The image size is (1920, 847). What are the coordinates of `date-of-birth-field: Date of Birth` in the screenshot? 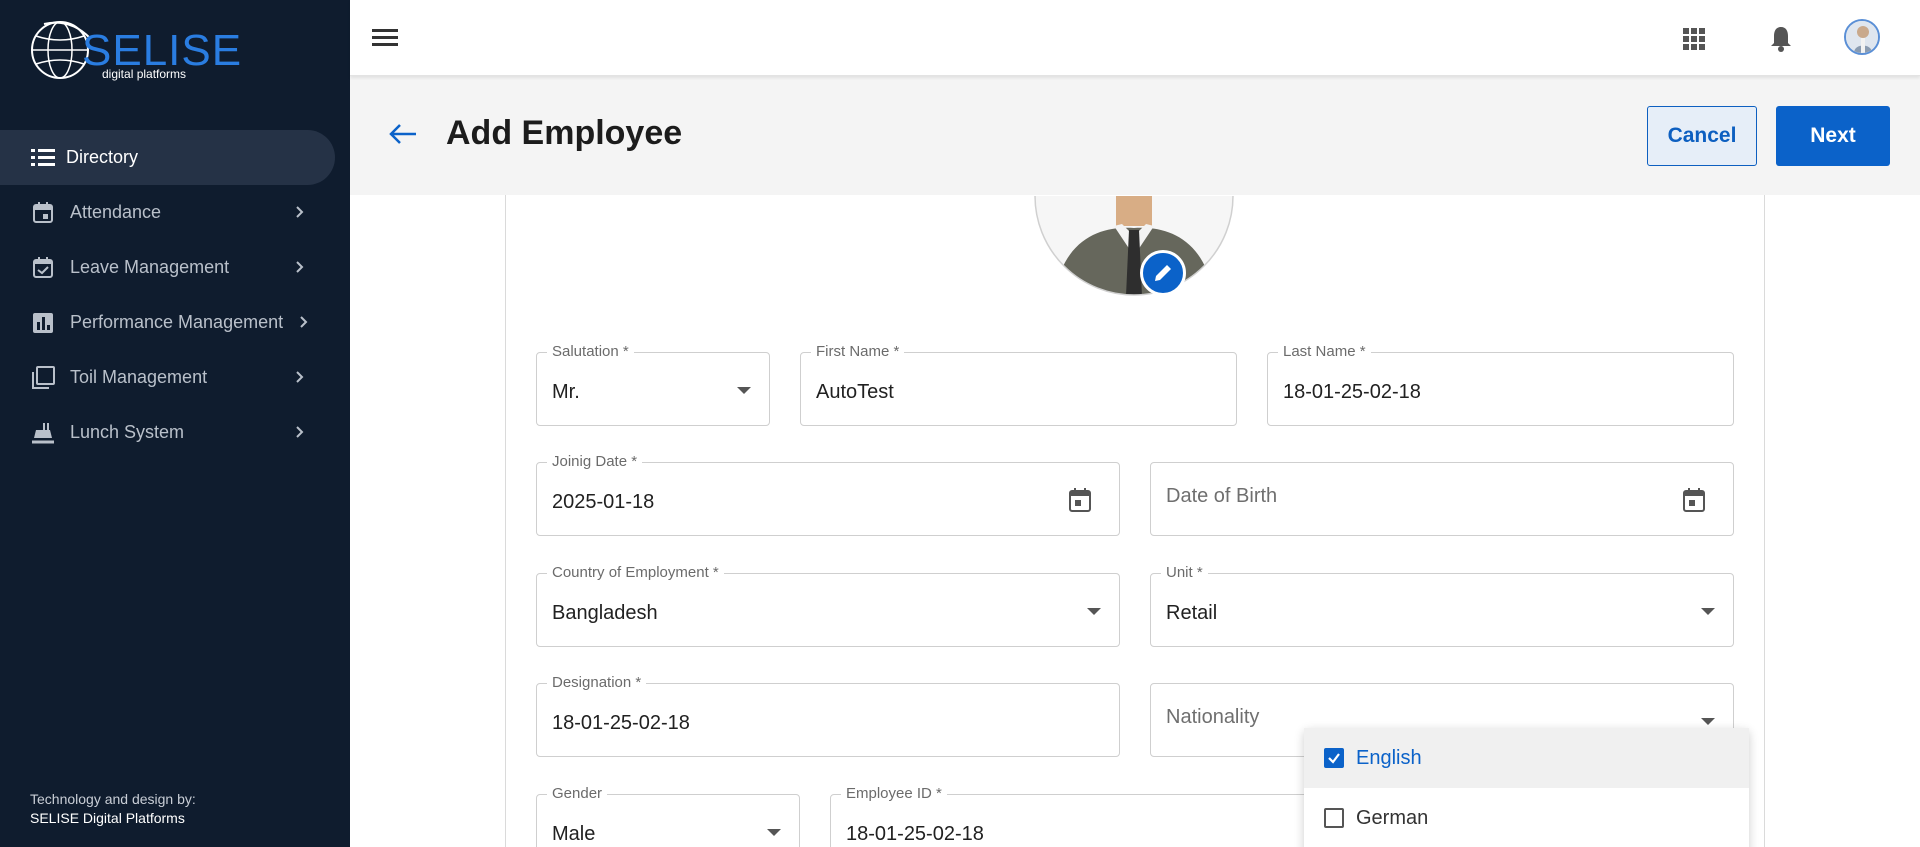 It's located at (1442, 499).